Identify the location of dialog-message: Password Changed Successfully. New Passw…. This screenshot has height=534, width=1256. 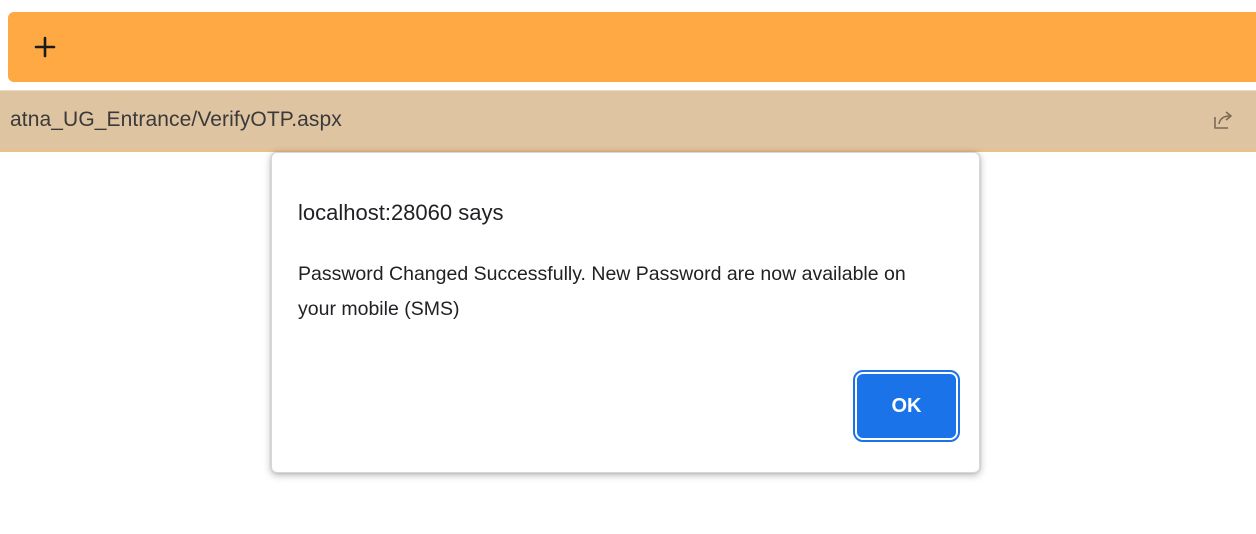
(602, 291).